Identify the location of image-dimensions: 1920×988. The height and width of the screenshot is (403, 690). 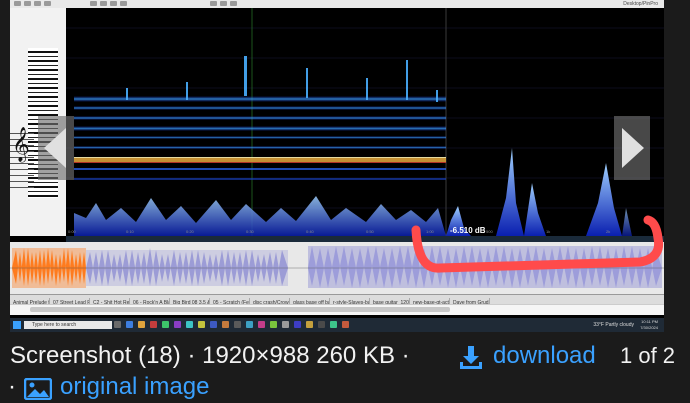
(256, 355).